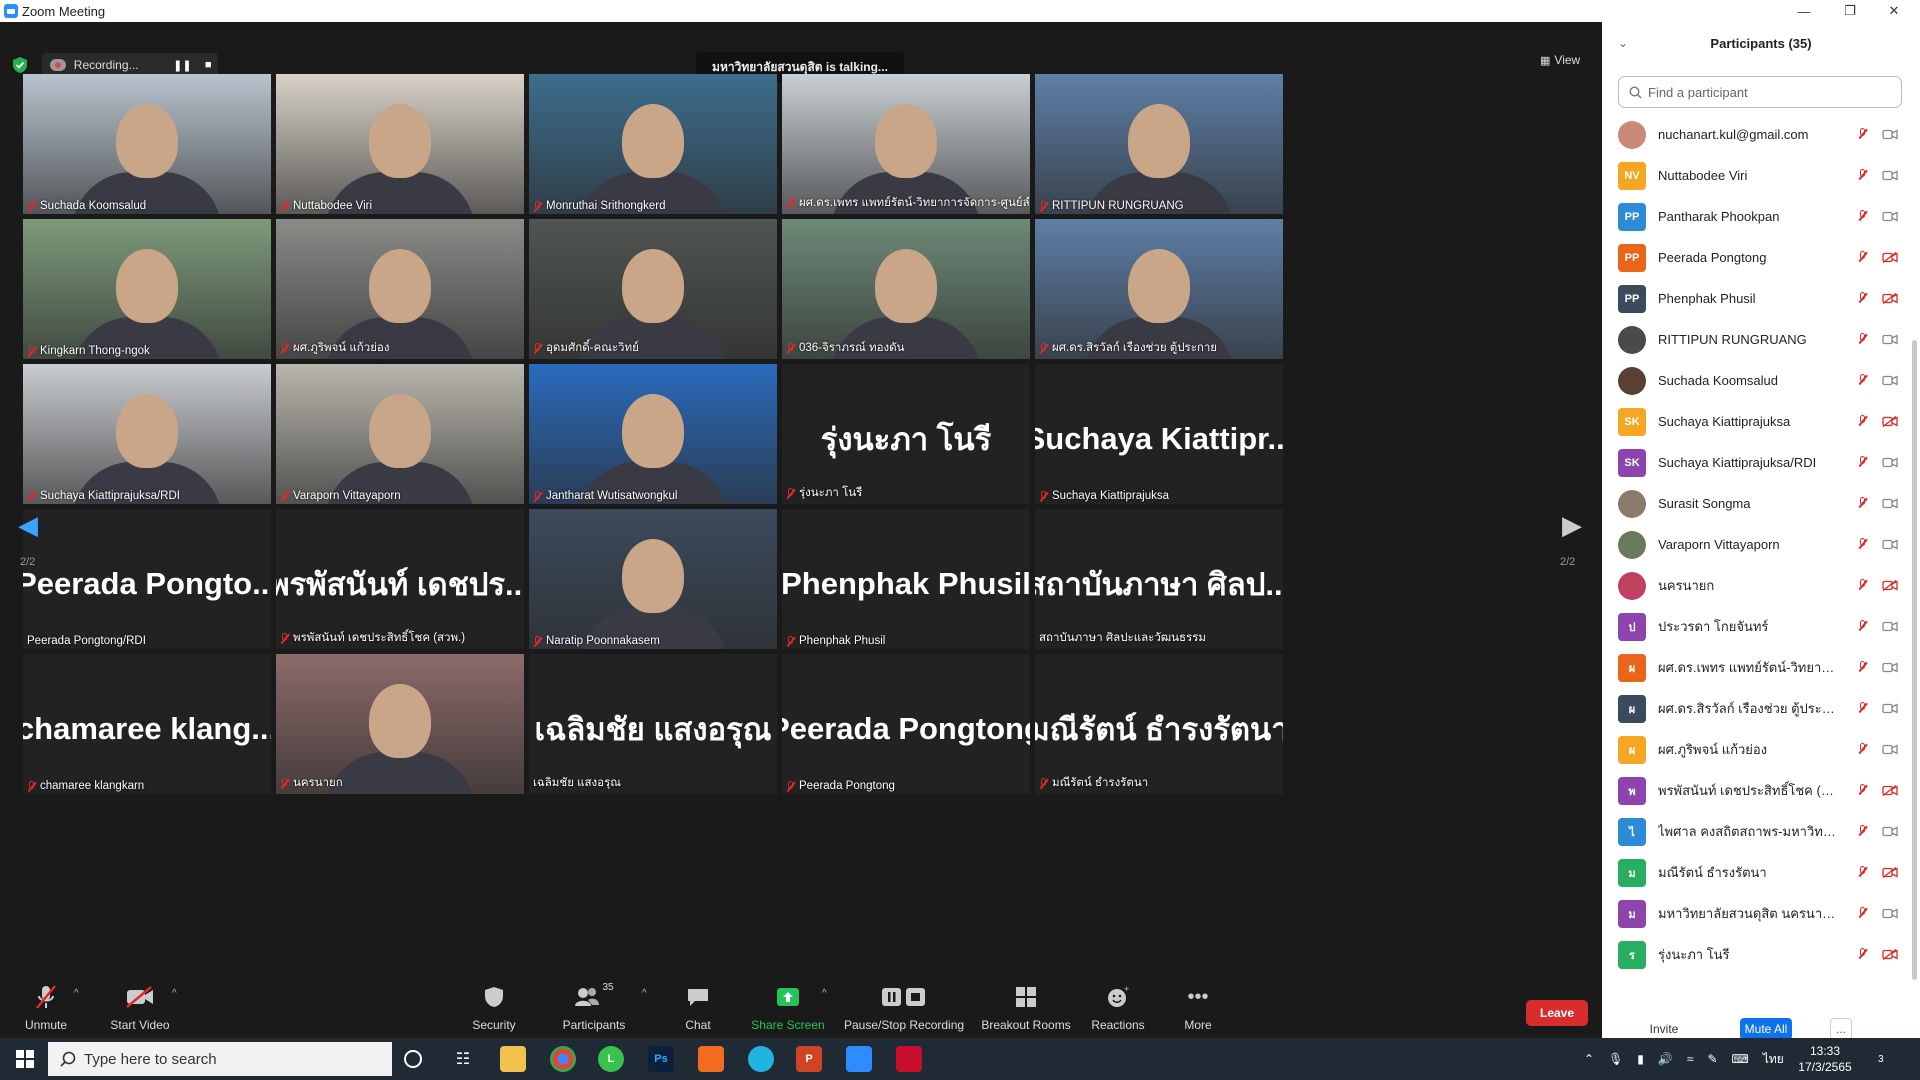 Image resolution: width=1920 pixels, height=1080 pixels. I want to click on participant-row: ผ ผศ.ดร.สิรวัลก์ เรืองช่วย ตู้ประกาย, so click(1760, 708).